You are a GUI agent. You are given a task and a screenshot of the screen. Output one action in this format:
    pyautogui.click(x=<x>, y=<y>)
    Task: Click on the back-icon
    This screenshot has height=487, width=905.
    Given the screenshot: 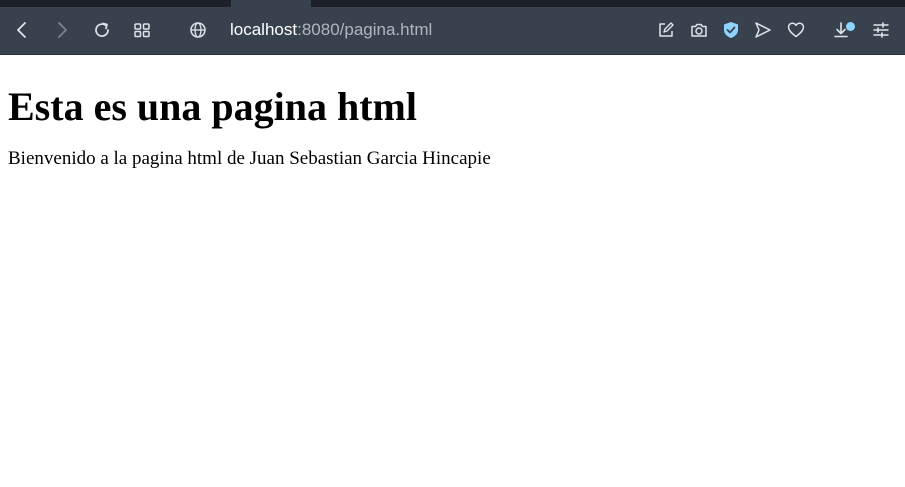 What is the action you would take?
    pyautogui.click(x=21, y=30)
    